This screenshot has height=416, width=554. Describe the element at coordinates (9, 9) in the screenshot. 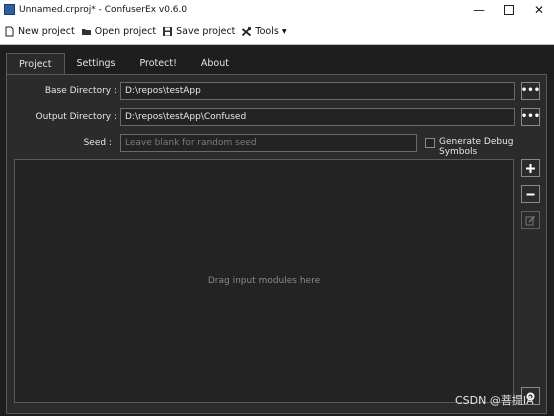

I see `app-icon` at that location.